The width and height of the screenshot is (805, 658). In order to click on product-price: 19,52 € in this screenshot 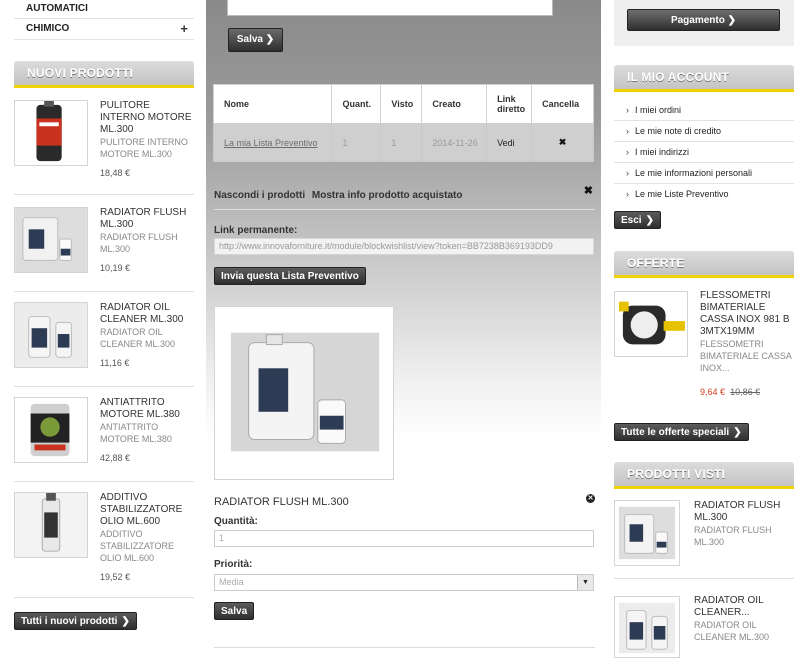, I will do `click(115, 577)`.